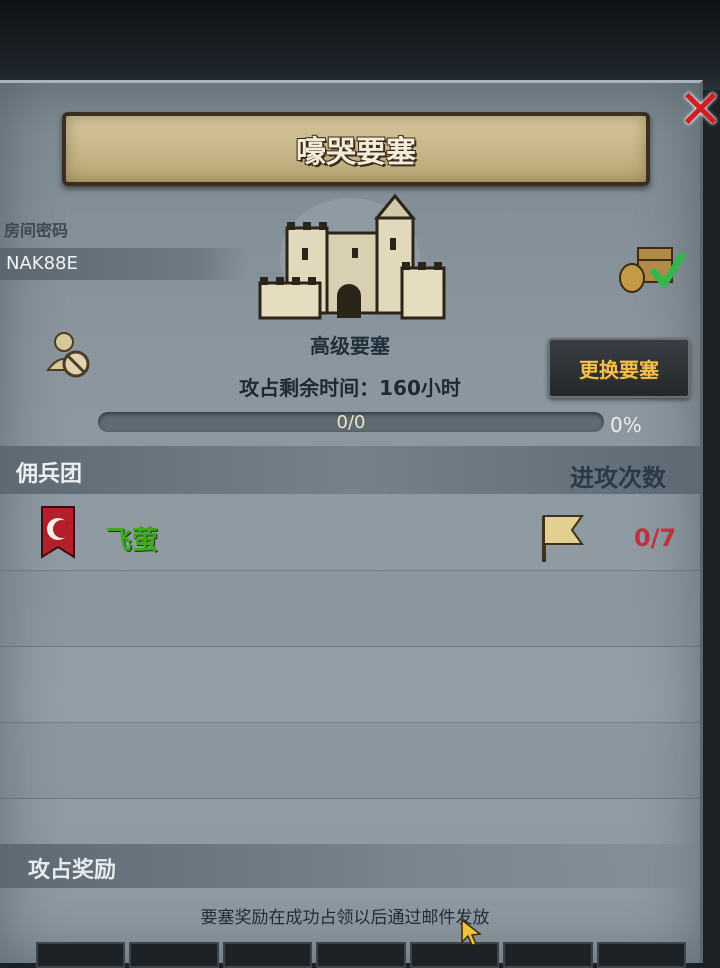 This screenshot has height=968, width=720. Describe the element at coordinates (356, 152) in the screenshot. I see `page-title: 嚎哭要塞` at that location.